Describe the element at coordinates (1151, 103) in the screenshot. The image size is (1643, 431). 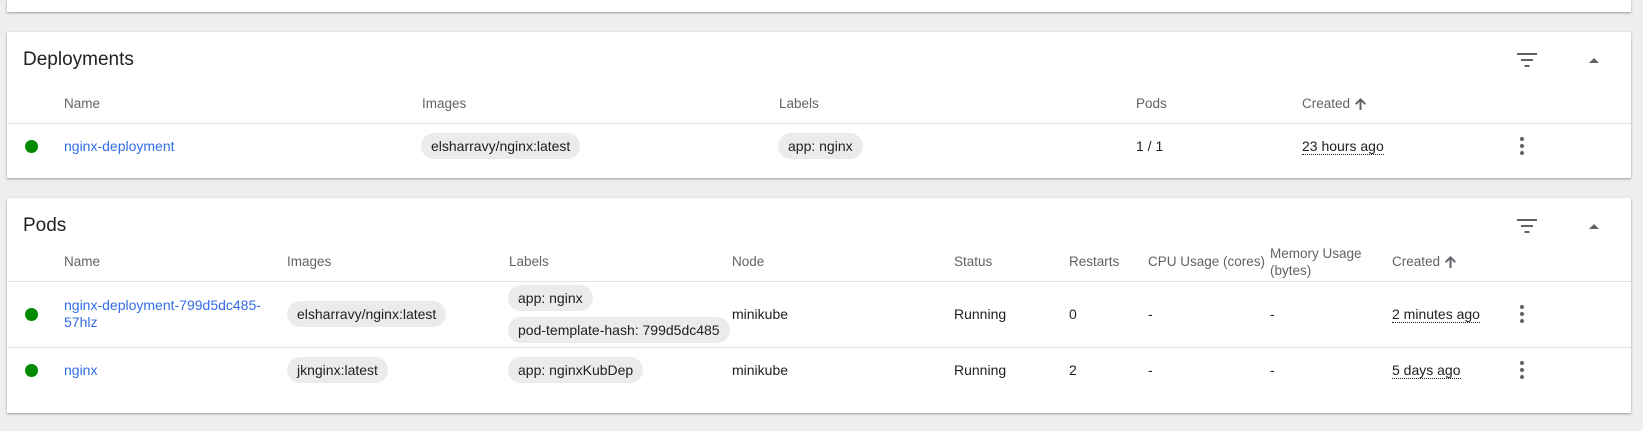
I see `column-header-pods: Pods` at that location.